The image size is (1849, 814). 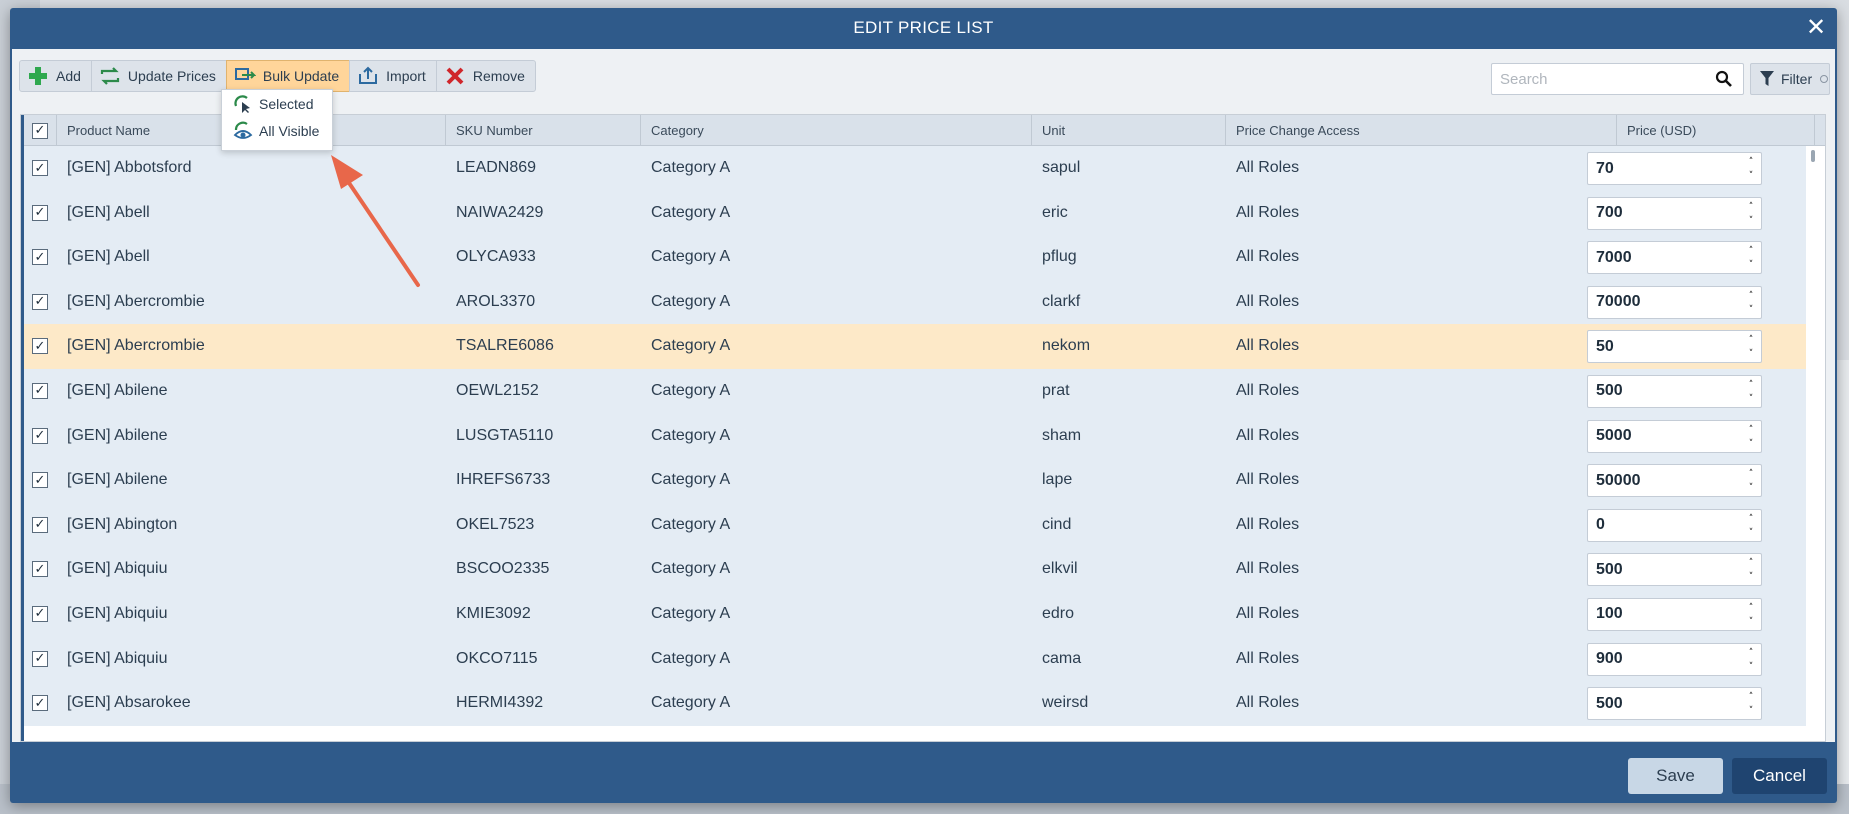 What do you see at coordinates (1675, 776) in the screenshot?
I see `save-button: Save` at bounding box center [1675, 776].